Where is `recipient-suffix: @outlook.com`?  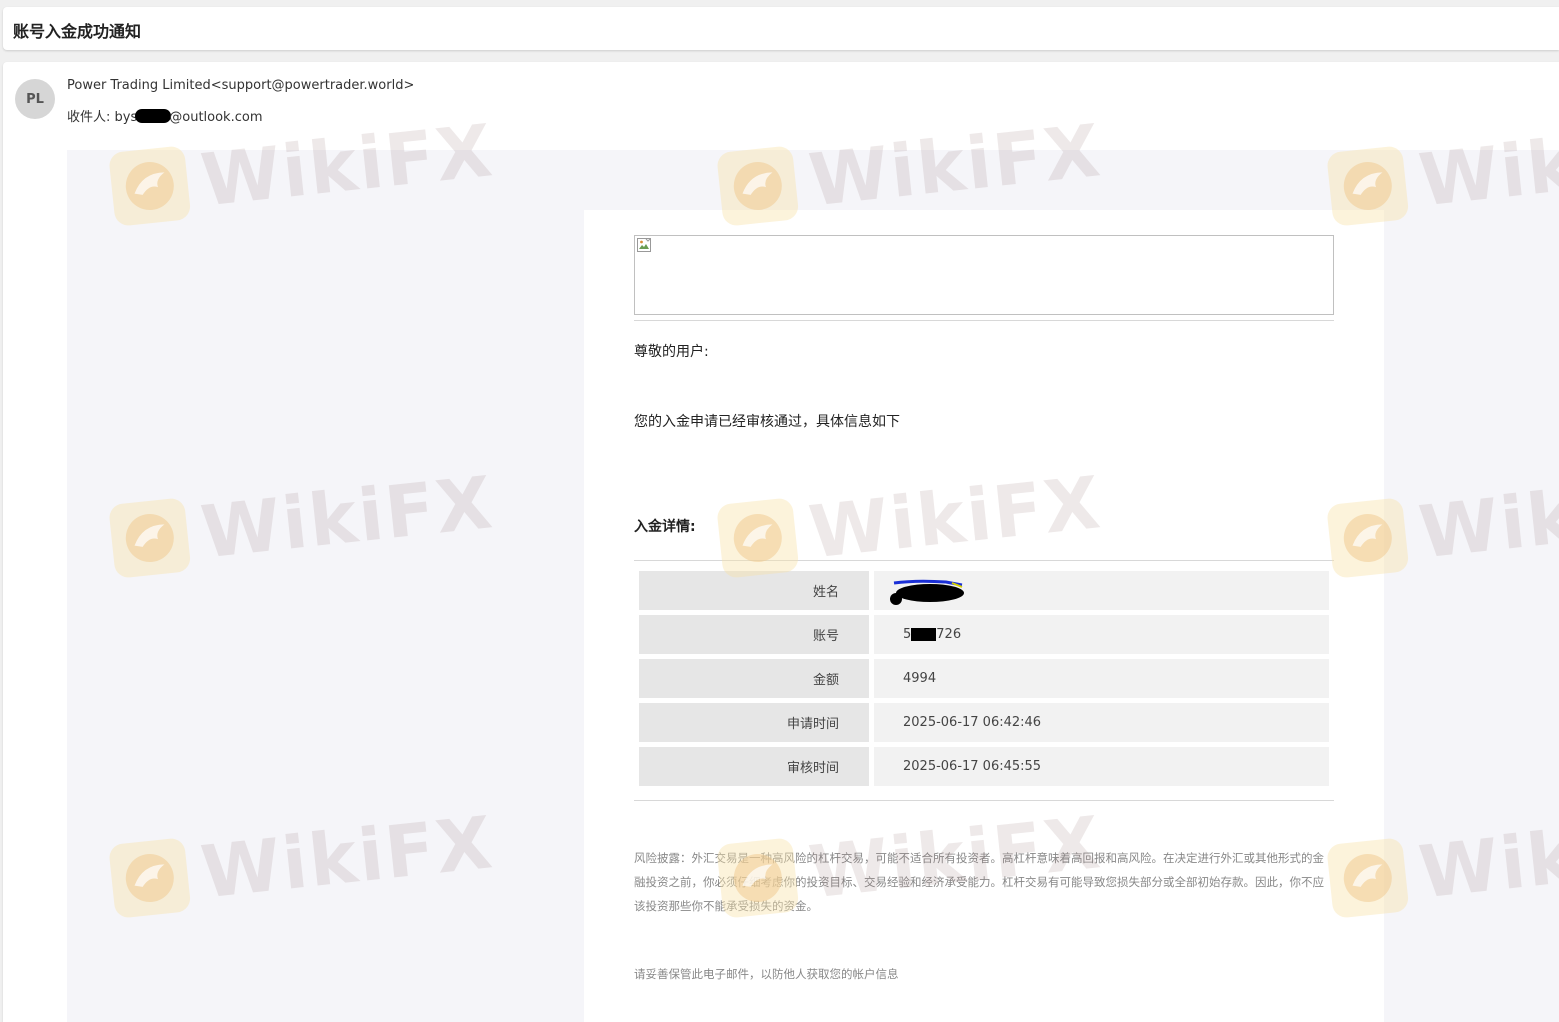 recipient-suffix: @outlook.com is located at coordinates (216, 117).